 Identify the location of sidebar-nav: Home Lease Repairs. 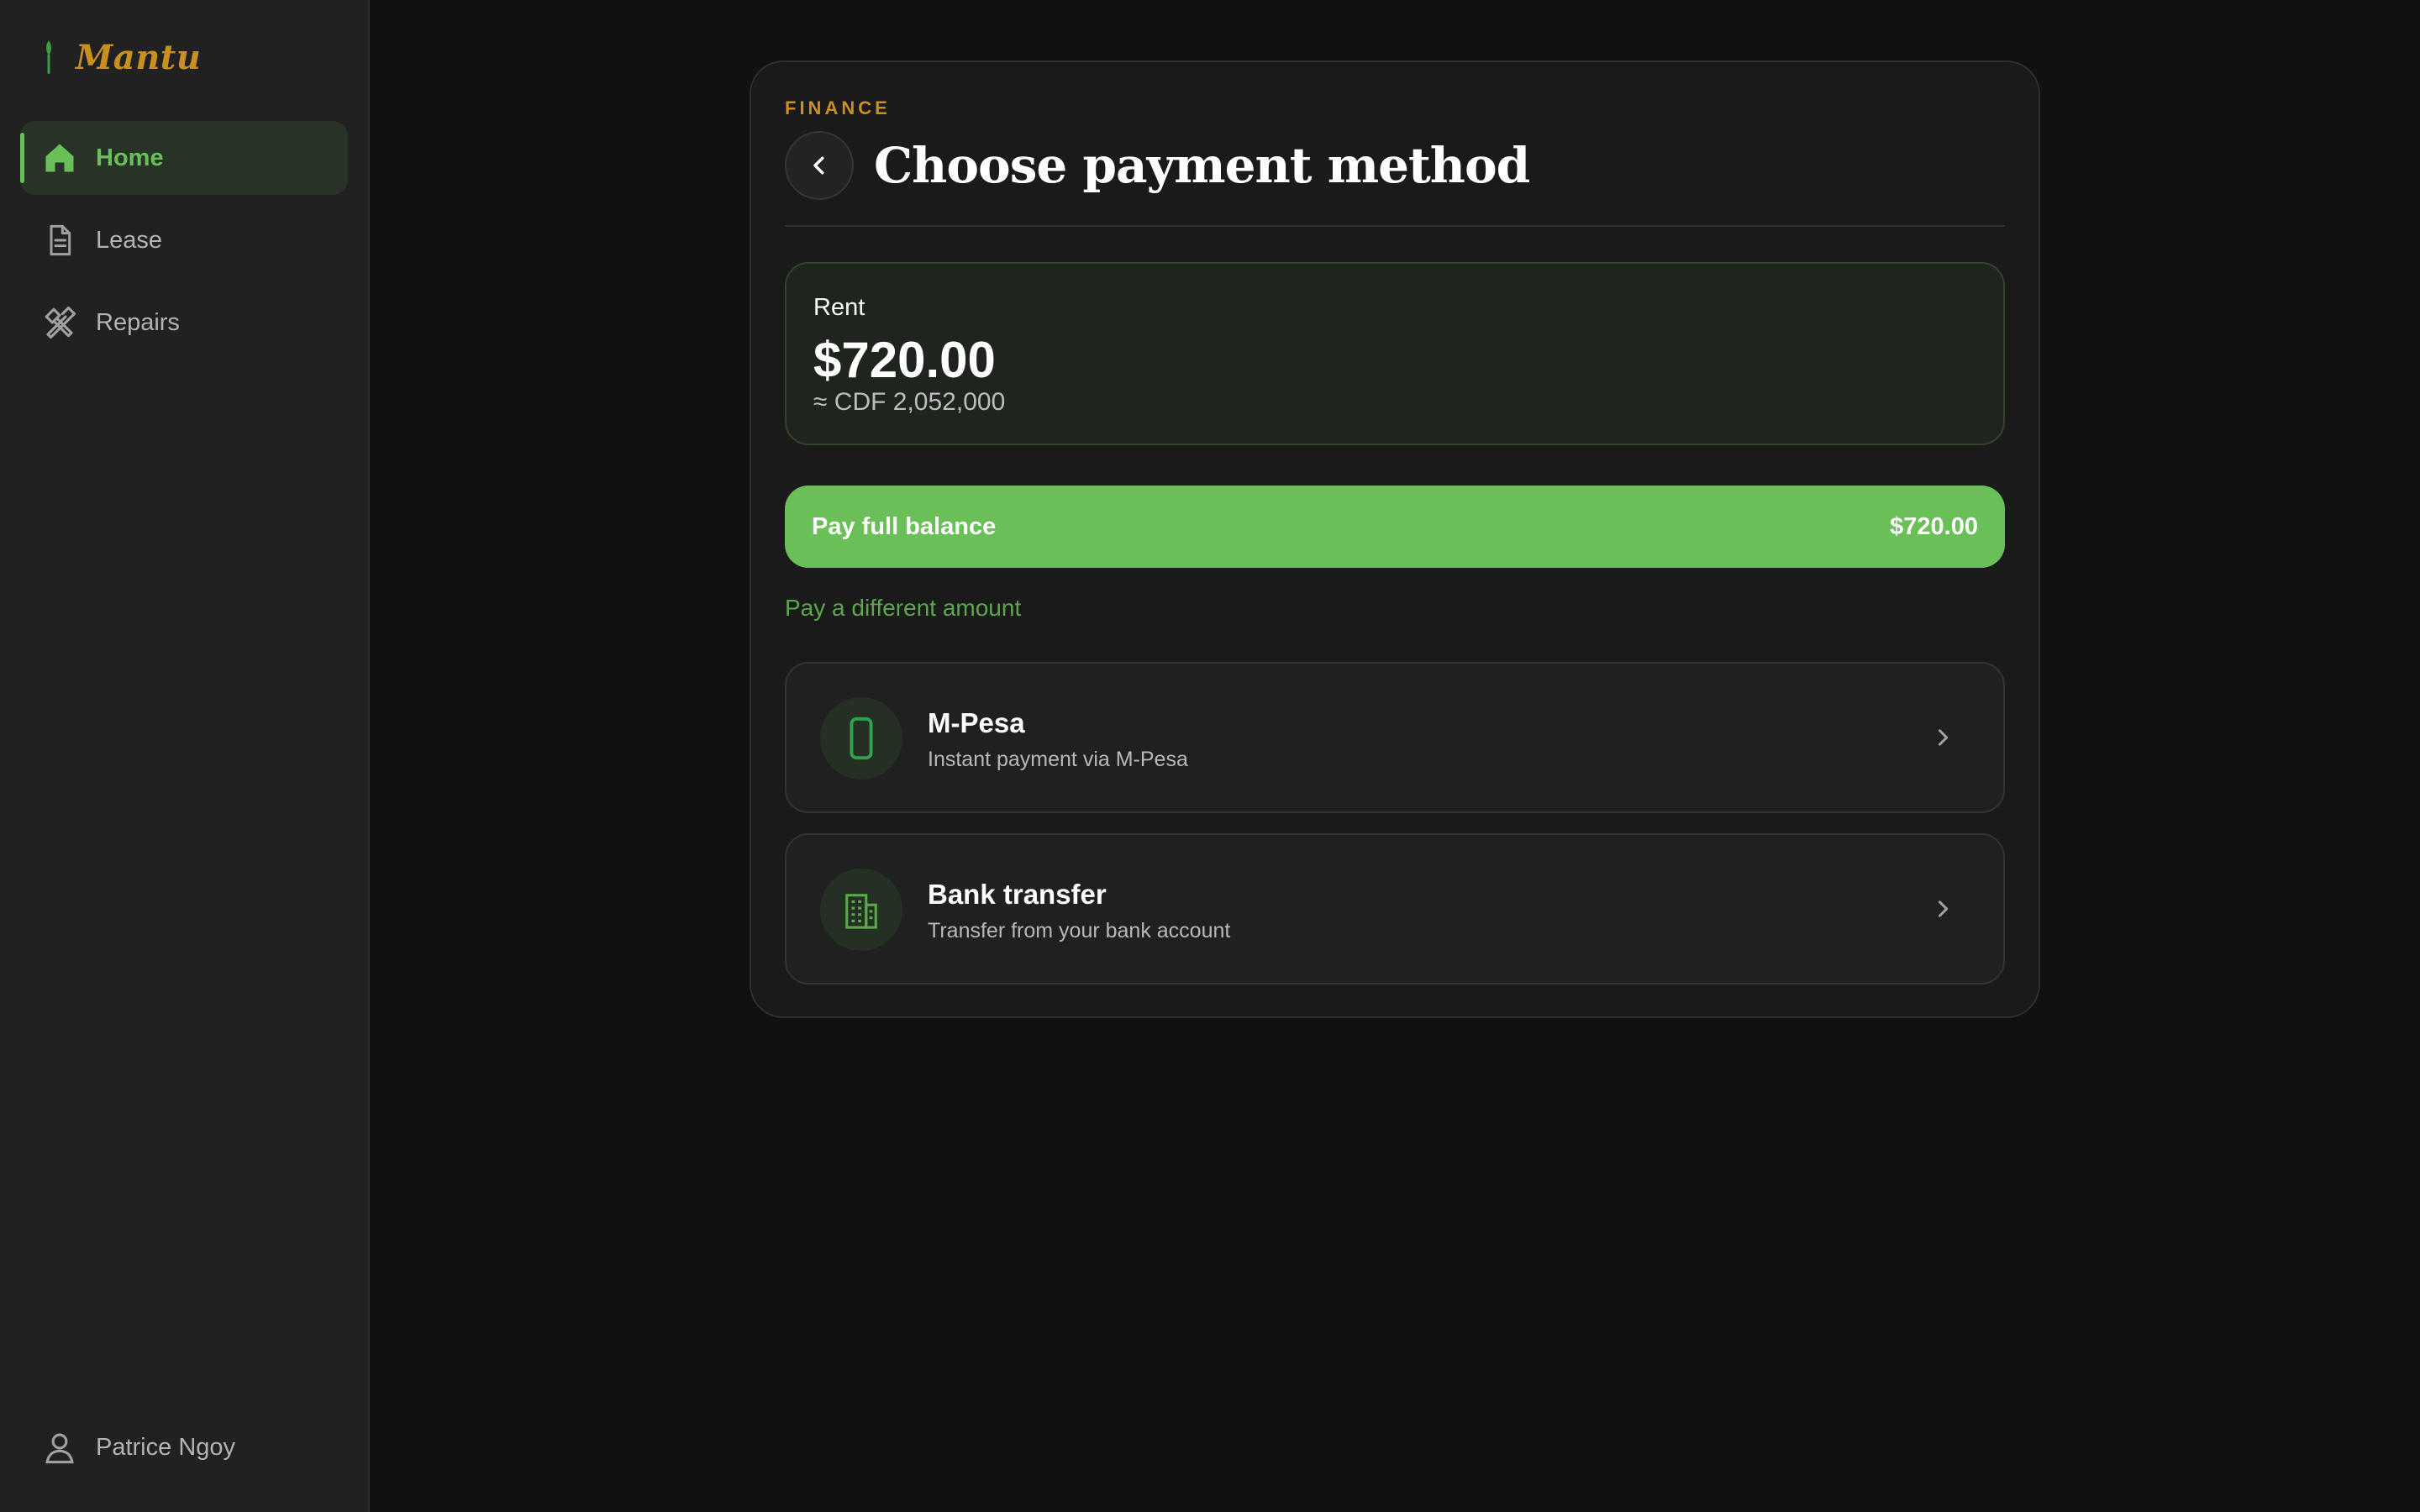
(184, 244).